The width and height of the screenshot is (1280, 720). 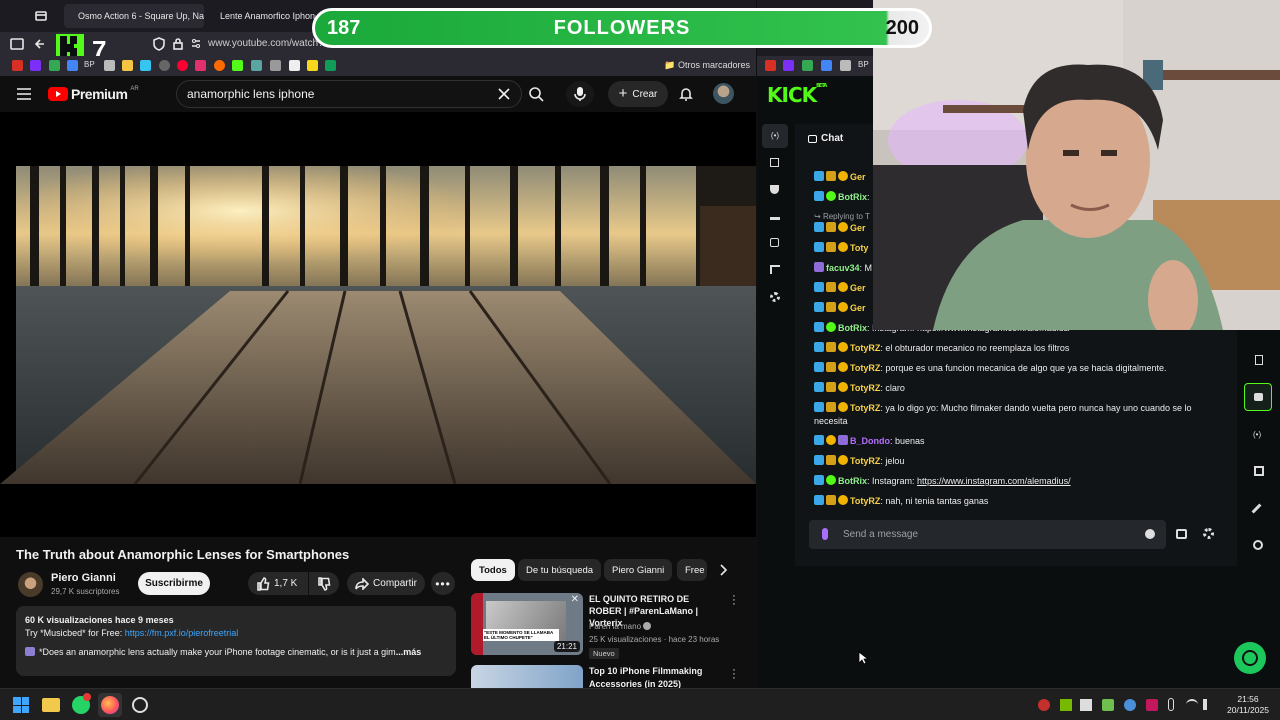 What do you see at coordinates (723, 93) in the screenshot?
I see `avatar` at bounding box center [723, 93].